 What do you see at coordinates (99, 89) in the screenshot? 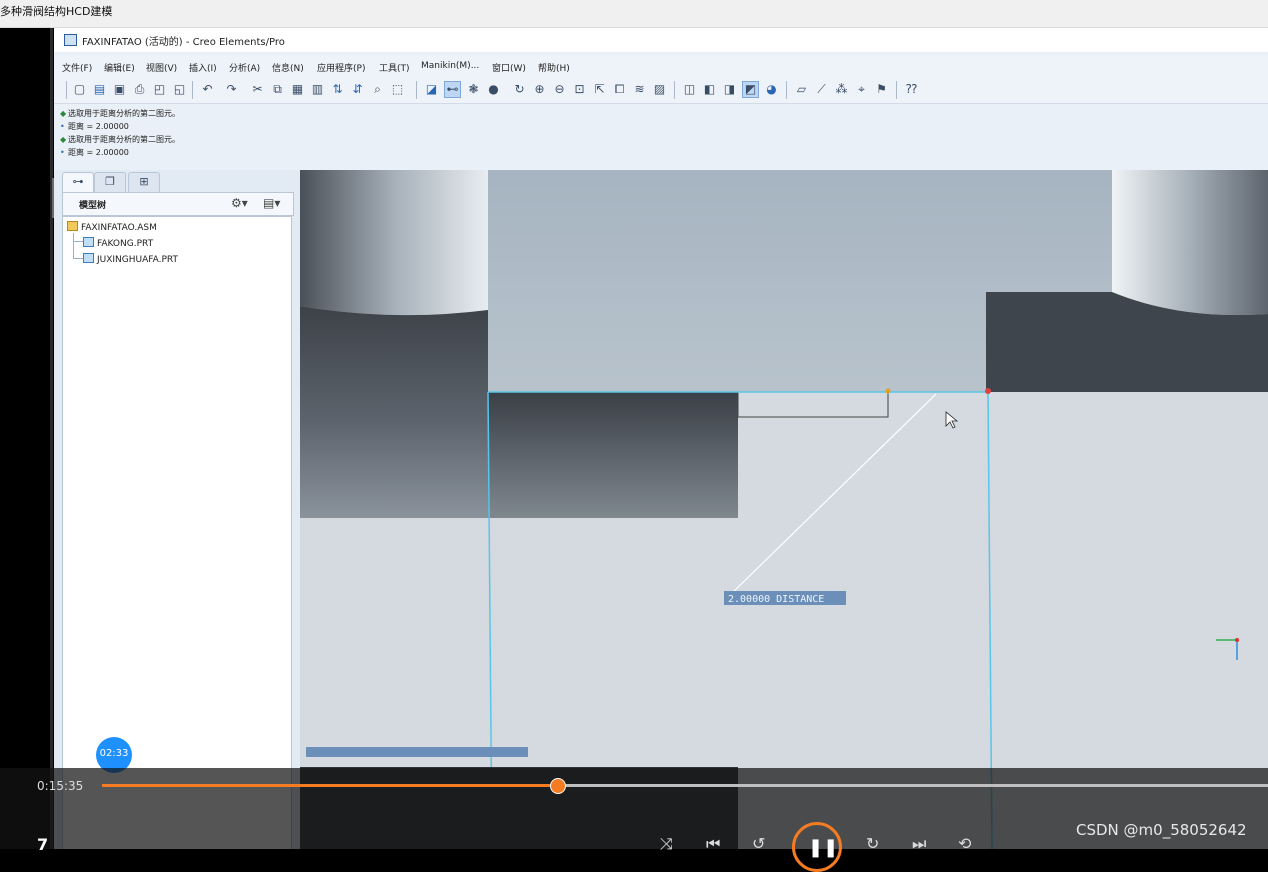
I see `open-file-icon: ▤` at bounding box center [99, 89].